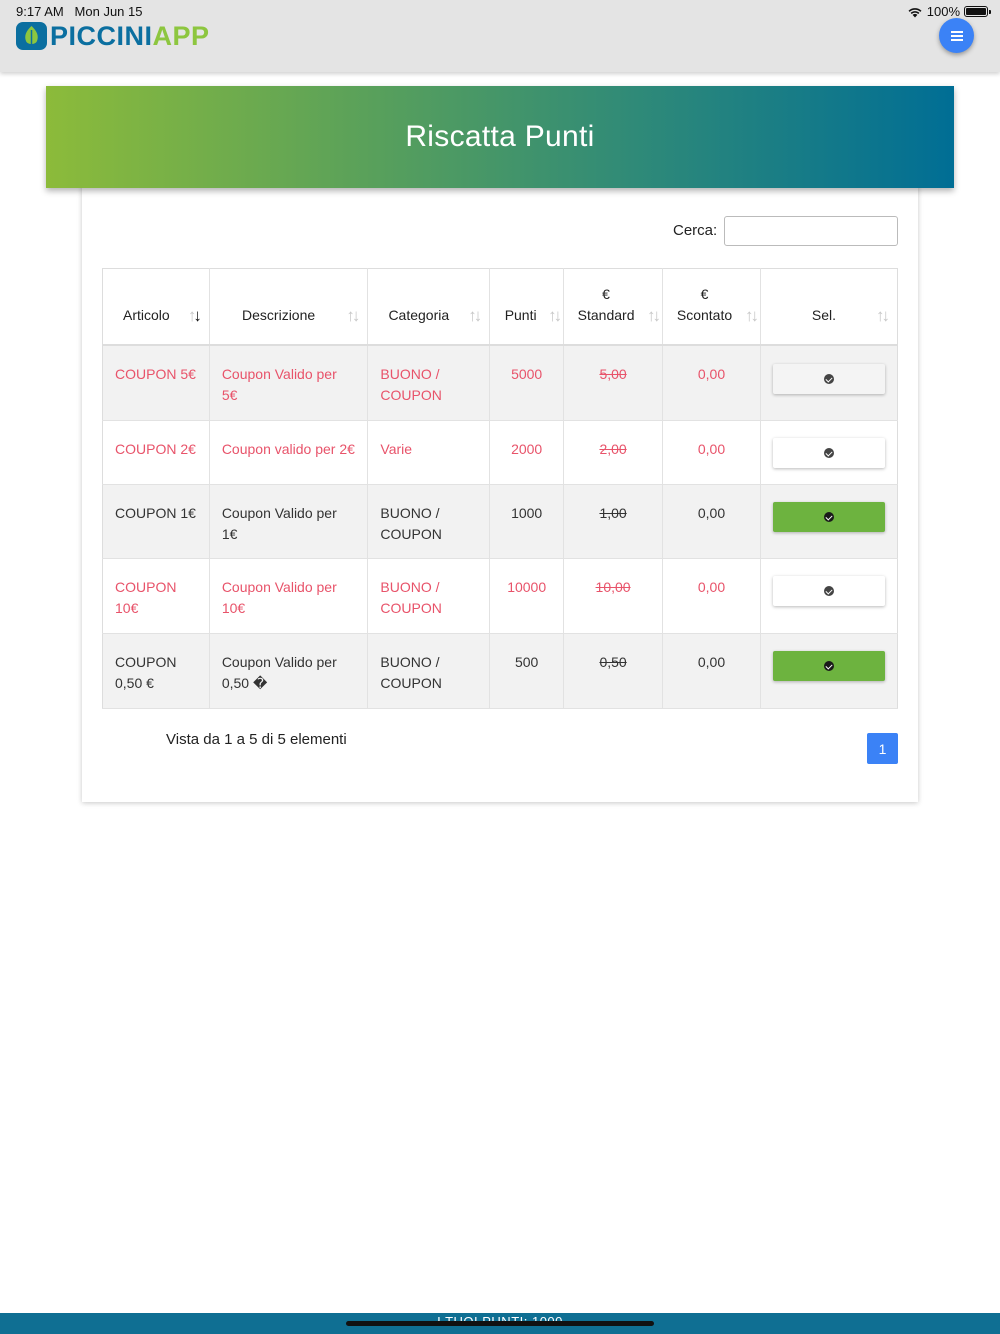  What do you see at coordinates (289, 596) in the screenshot?
I see `cell-descrizione: Coupon Valido per 10€` at bounding box center [289, 596].